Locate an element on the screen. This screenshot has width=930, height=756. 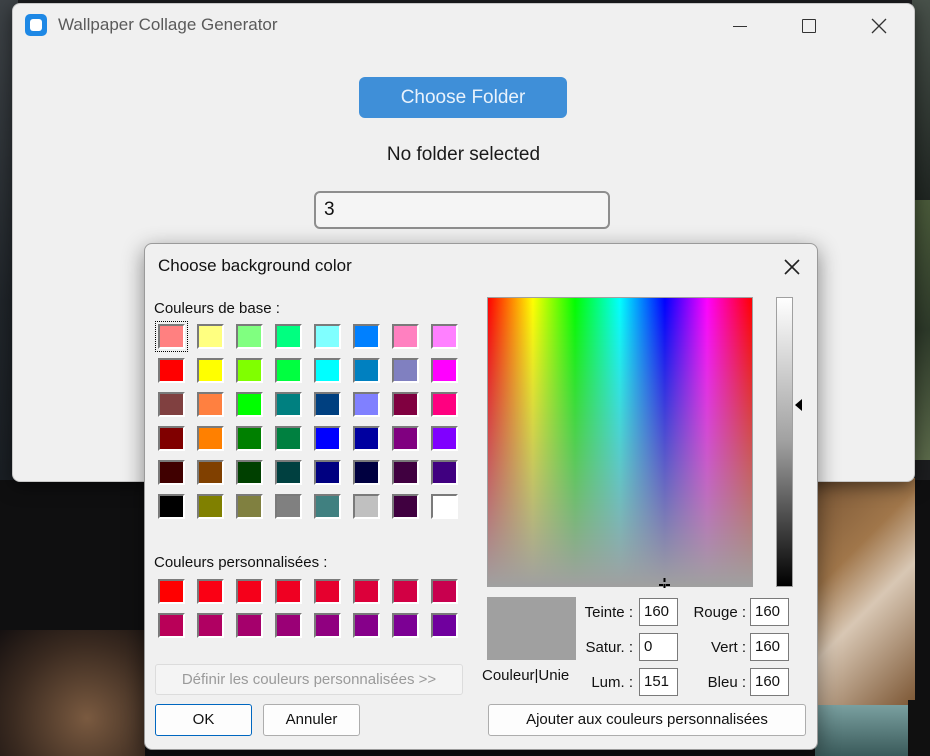
red-label: Rouge : is located at coordinates (719, 612).